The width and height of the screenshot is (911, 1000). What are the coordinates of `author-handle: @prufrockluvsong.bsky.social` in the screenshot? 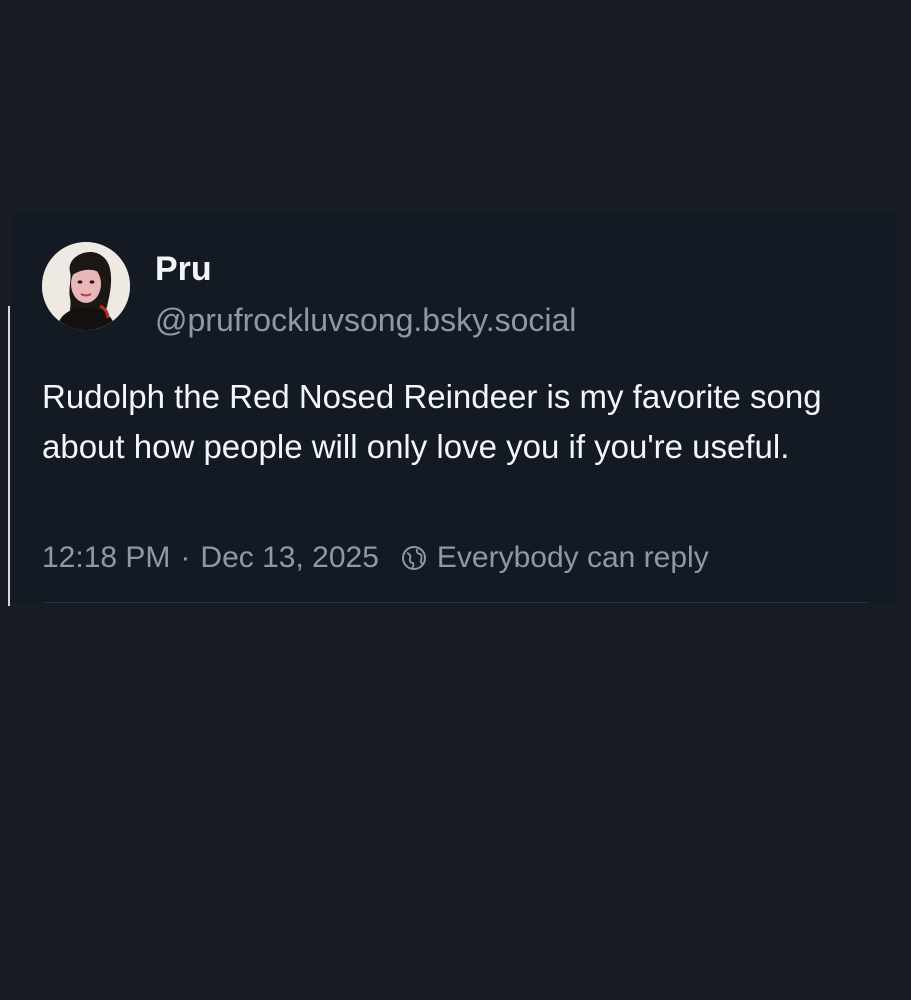 It's located at (365, 320).